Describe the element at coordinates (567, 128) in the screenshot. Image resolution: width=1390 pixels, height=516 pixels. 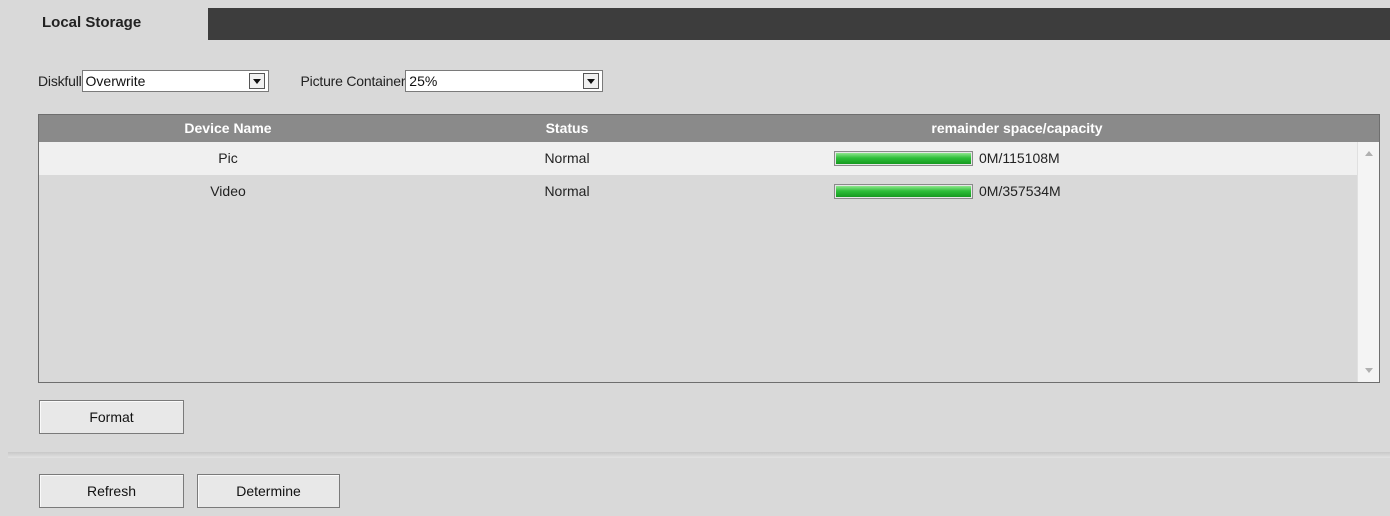
I see `column-header-status: Status` at that location.